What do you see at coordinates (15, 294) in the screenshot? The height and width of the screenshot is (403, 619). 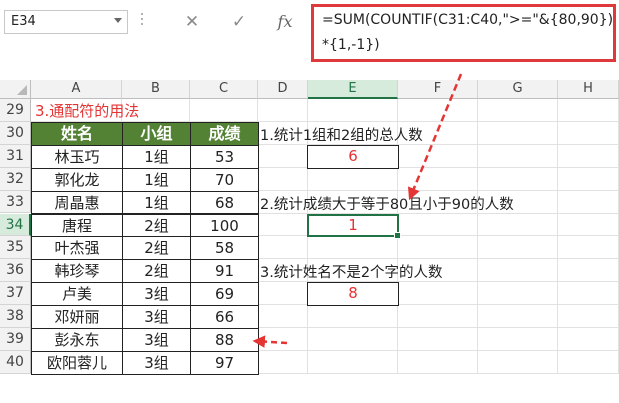 I see `row-header-37: 37` at bounding box center [15, 294].